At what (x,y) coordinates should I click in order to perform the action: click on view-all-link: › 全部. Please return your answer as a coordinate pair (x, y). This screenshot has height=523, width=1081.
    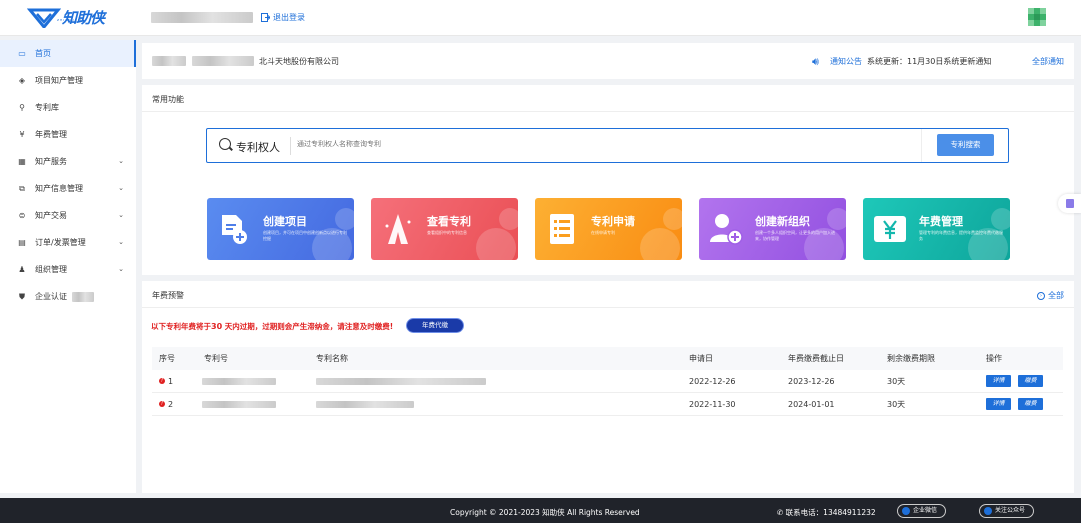
    Looking at the image, I should click on (1050, 295).